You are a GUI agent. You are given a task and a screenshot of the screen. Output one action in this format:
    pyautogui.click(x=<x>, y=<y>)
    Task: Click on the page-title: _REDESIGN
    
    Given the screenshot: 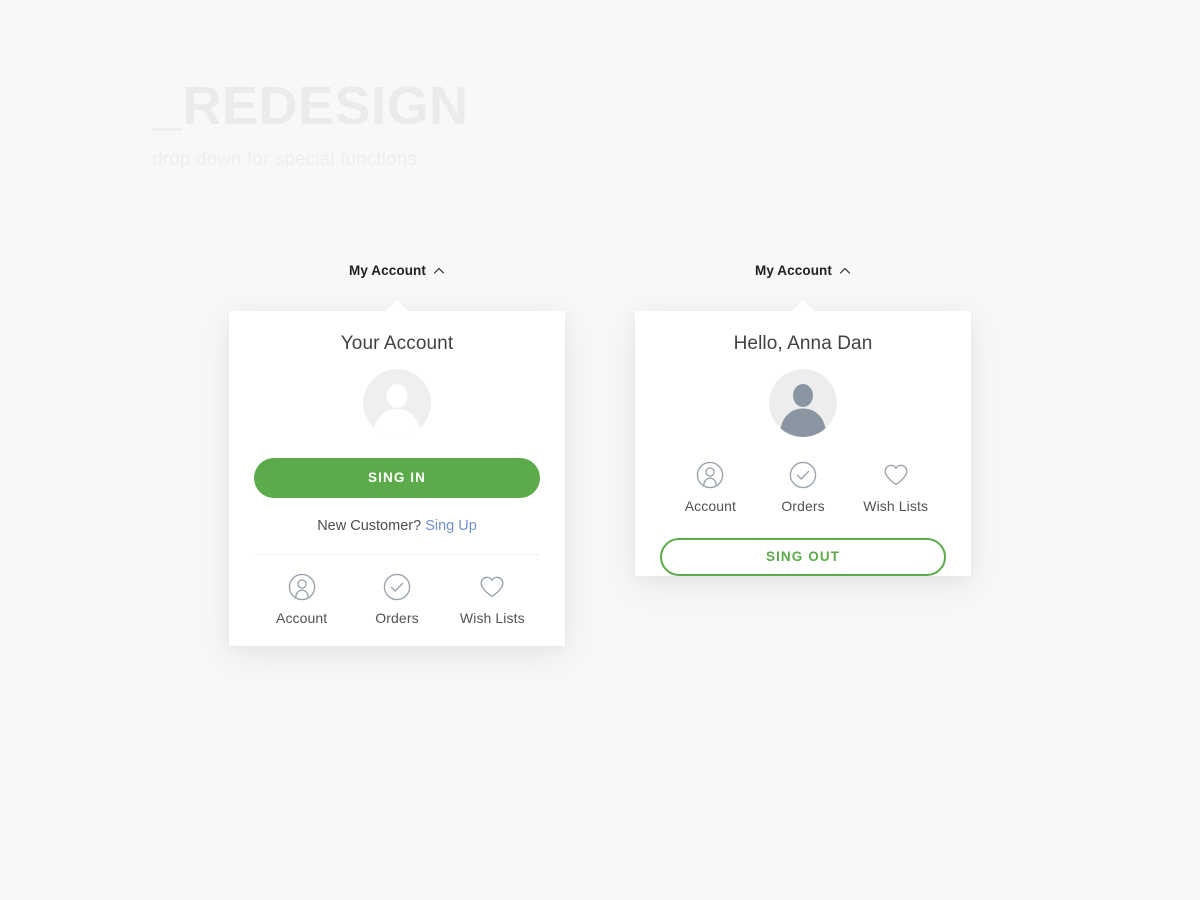 What is the action you would take?
    pyautogui.click(x=310, y=106)
    